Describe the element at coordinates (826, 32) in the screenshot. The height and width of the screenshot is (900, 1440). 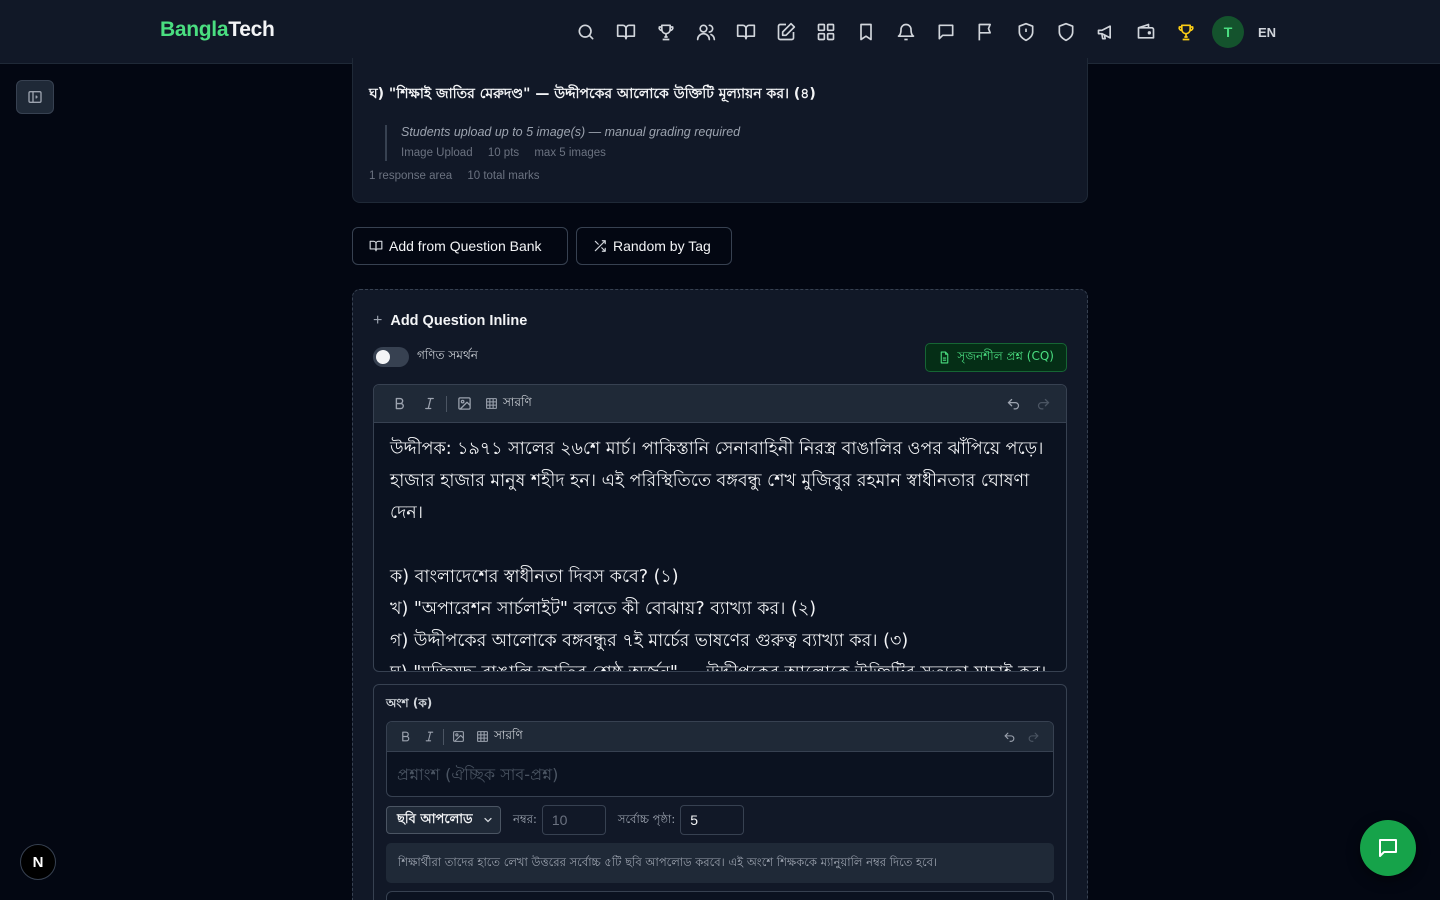
I see `grid-icon` at that location.